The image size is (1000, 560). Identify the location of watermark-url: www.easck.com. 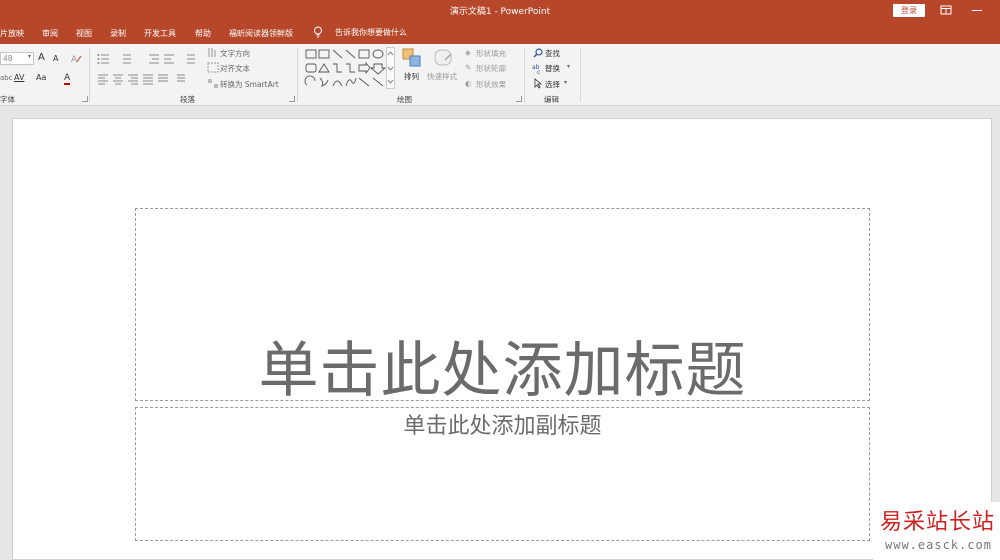
(938, 545).